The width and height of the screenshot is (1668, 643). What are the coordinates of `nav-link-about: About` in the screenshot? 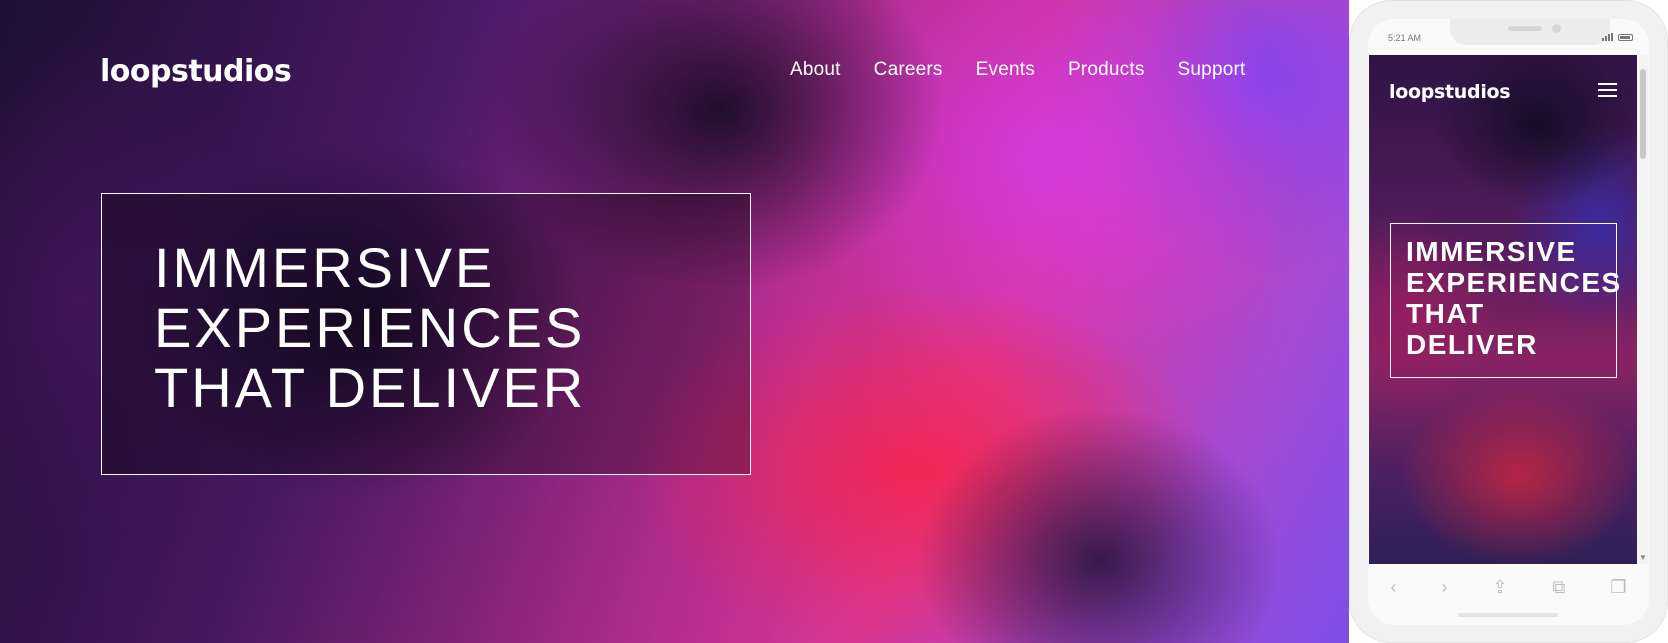 It's located at (815, 70).